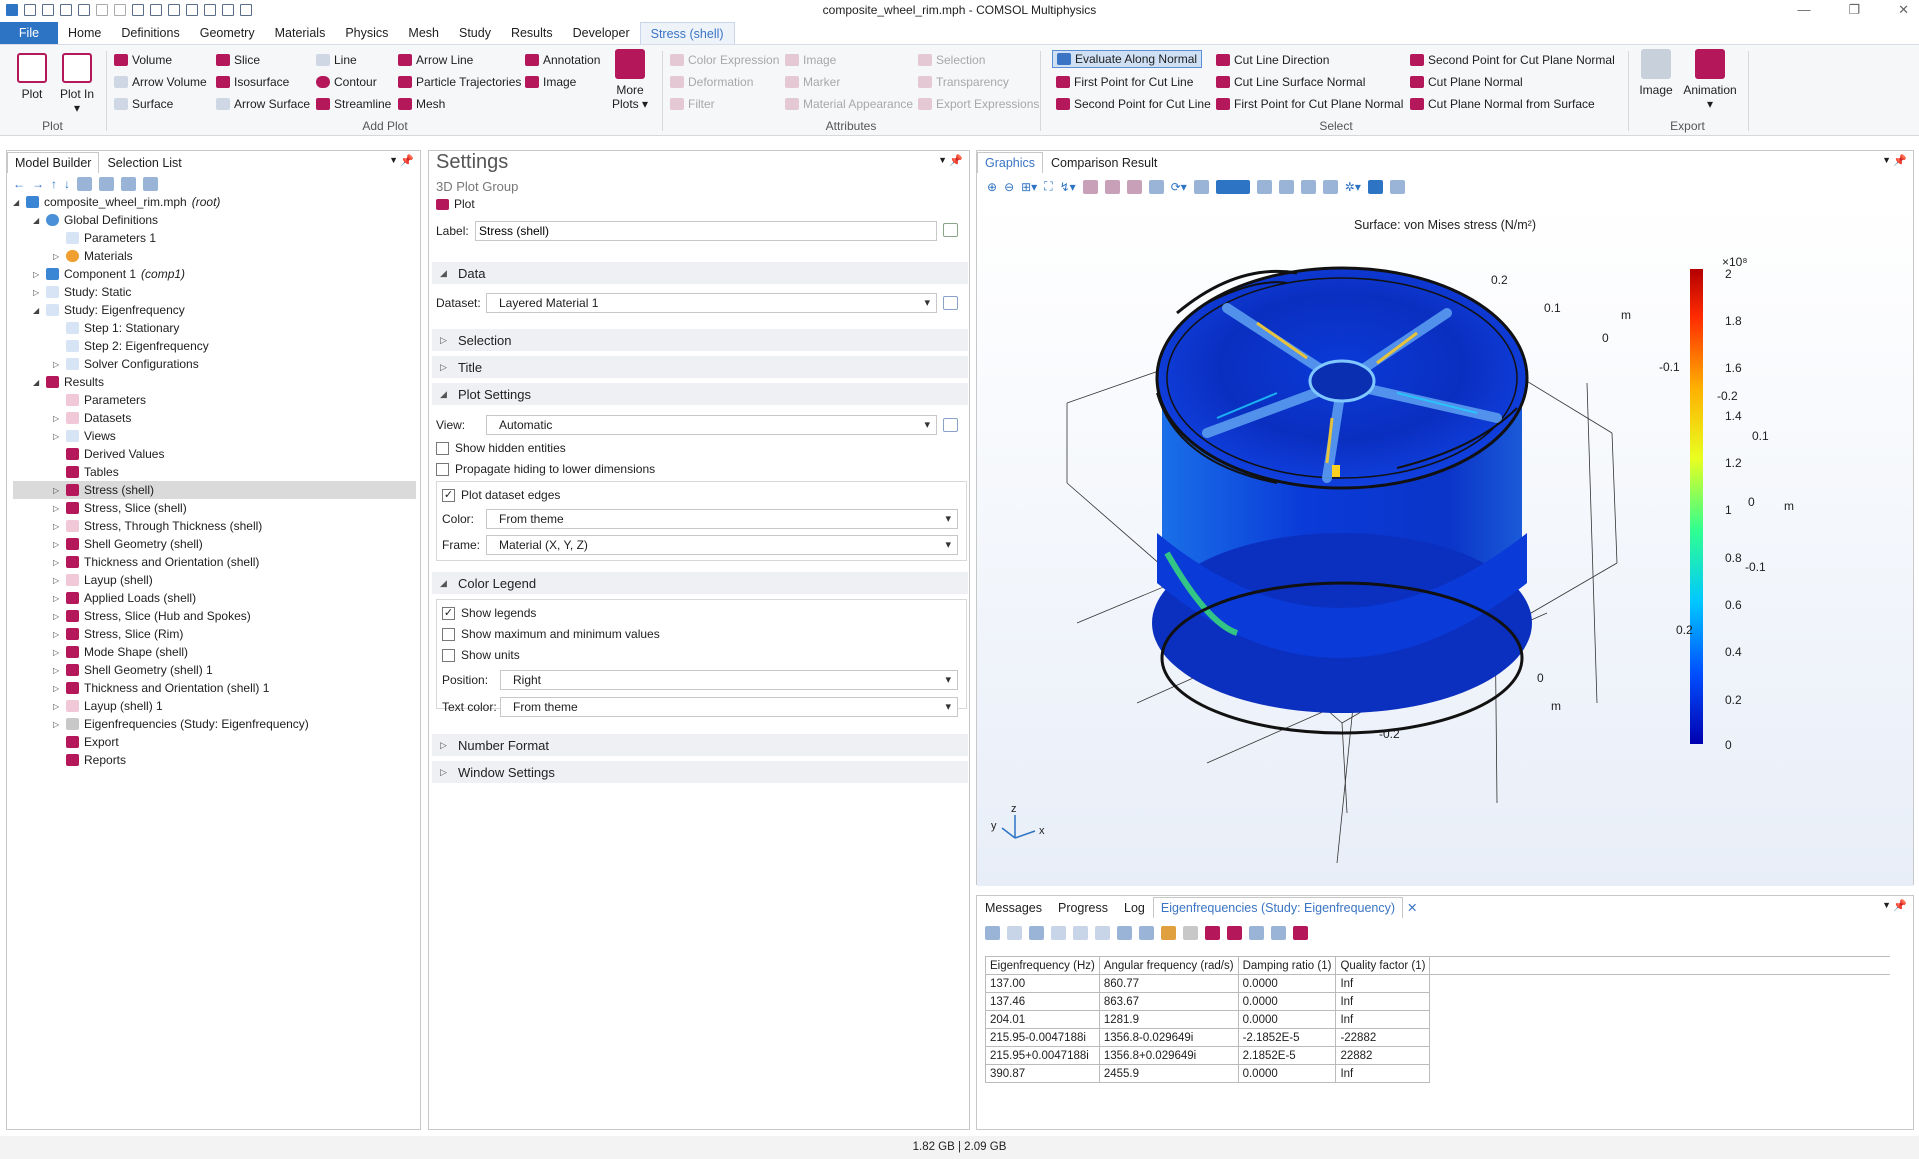 This screenshot has width=1919, height=1159. What do you see at coordinates (601, 33) in the screenshot?
I see `tab-developer: Developer` at bounding box center [601, 33].